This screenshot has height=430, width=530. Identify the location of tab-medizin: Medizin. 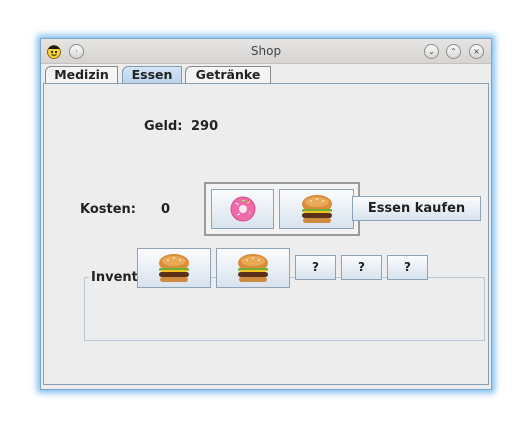
(81, 74).